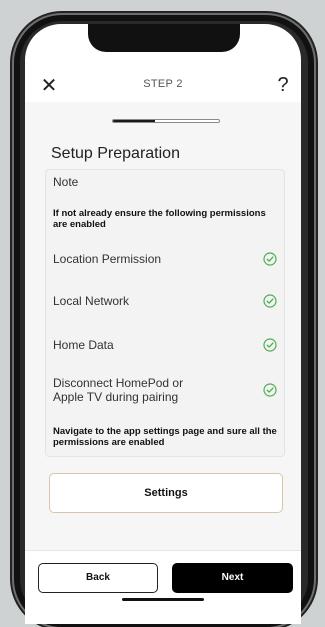 The image size is (325, 627). Describe the element at coordinates (66, 182) in the screenshot. I see `note-label: Note` at that location.